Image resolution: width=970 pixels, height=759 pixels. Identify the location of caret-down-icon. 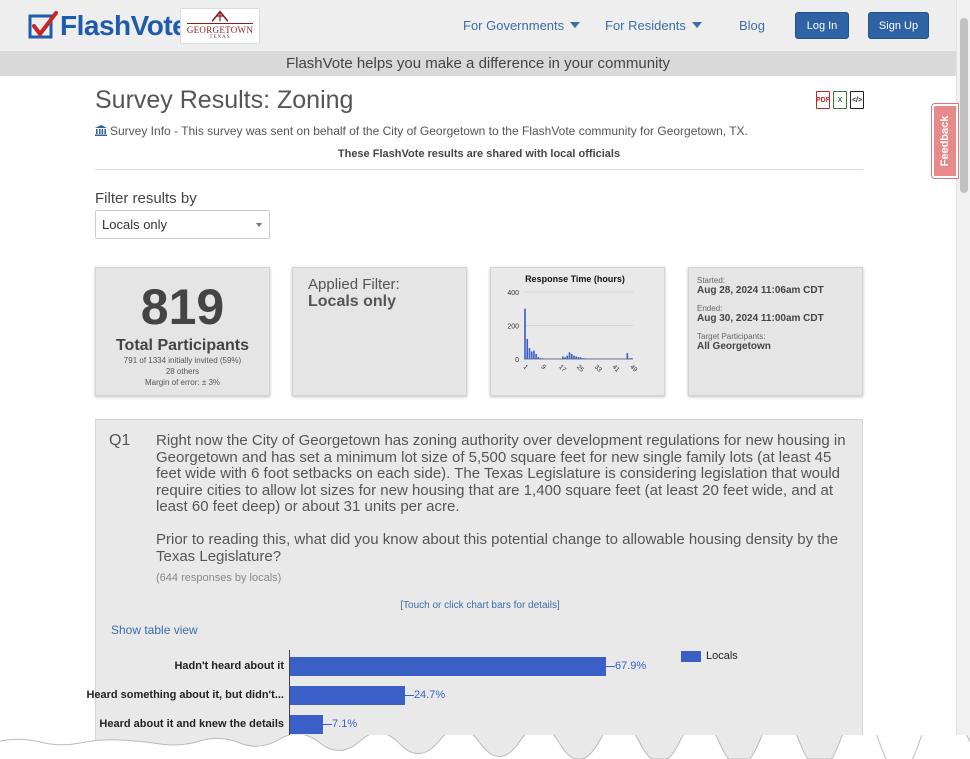
(696, 25).